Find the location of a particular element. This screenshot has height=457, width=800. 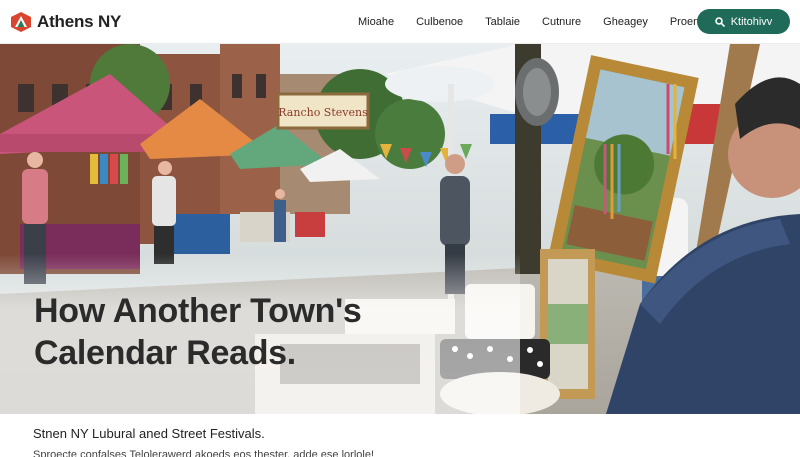

nav-item-4: Cutnure is located at coordinates (561, 22).